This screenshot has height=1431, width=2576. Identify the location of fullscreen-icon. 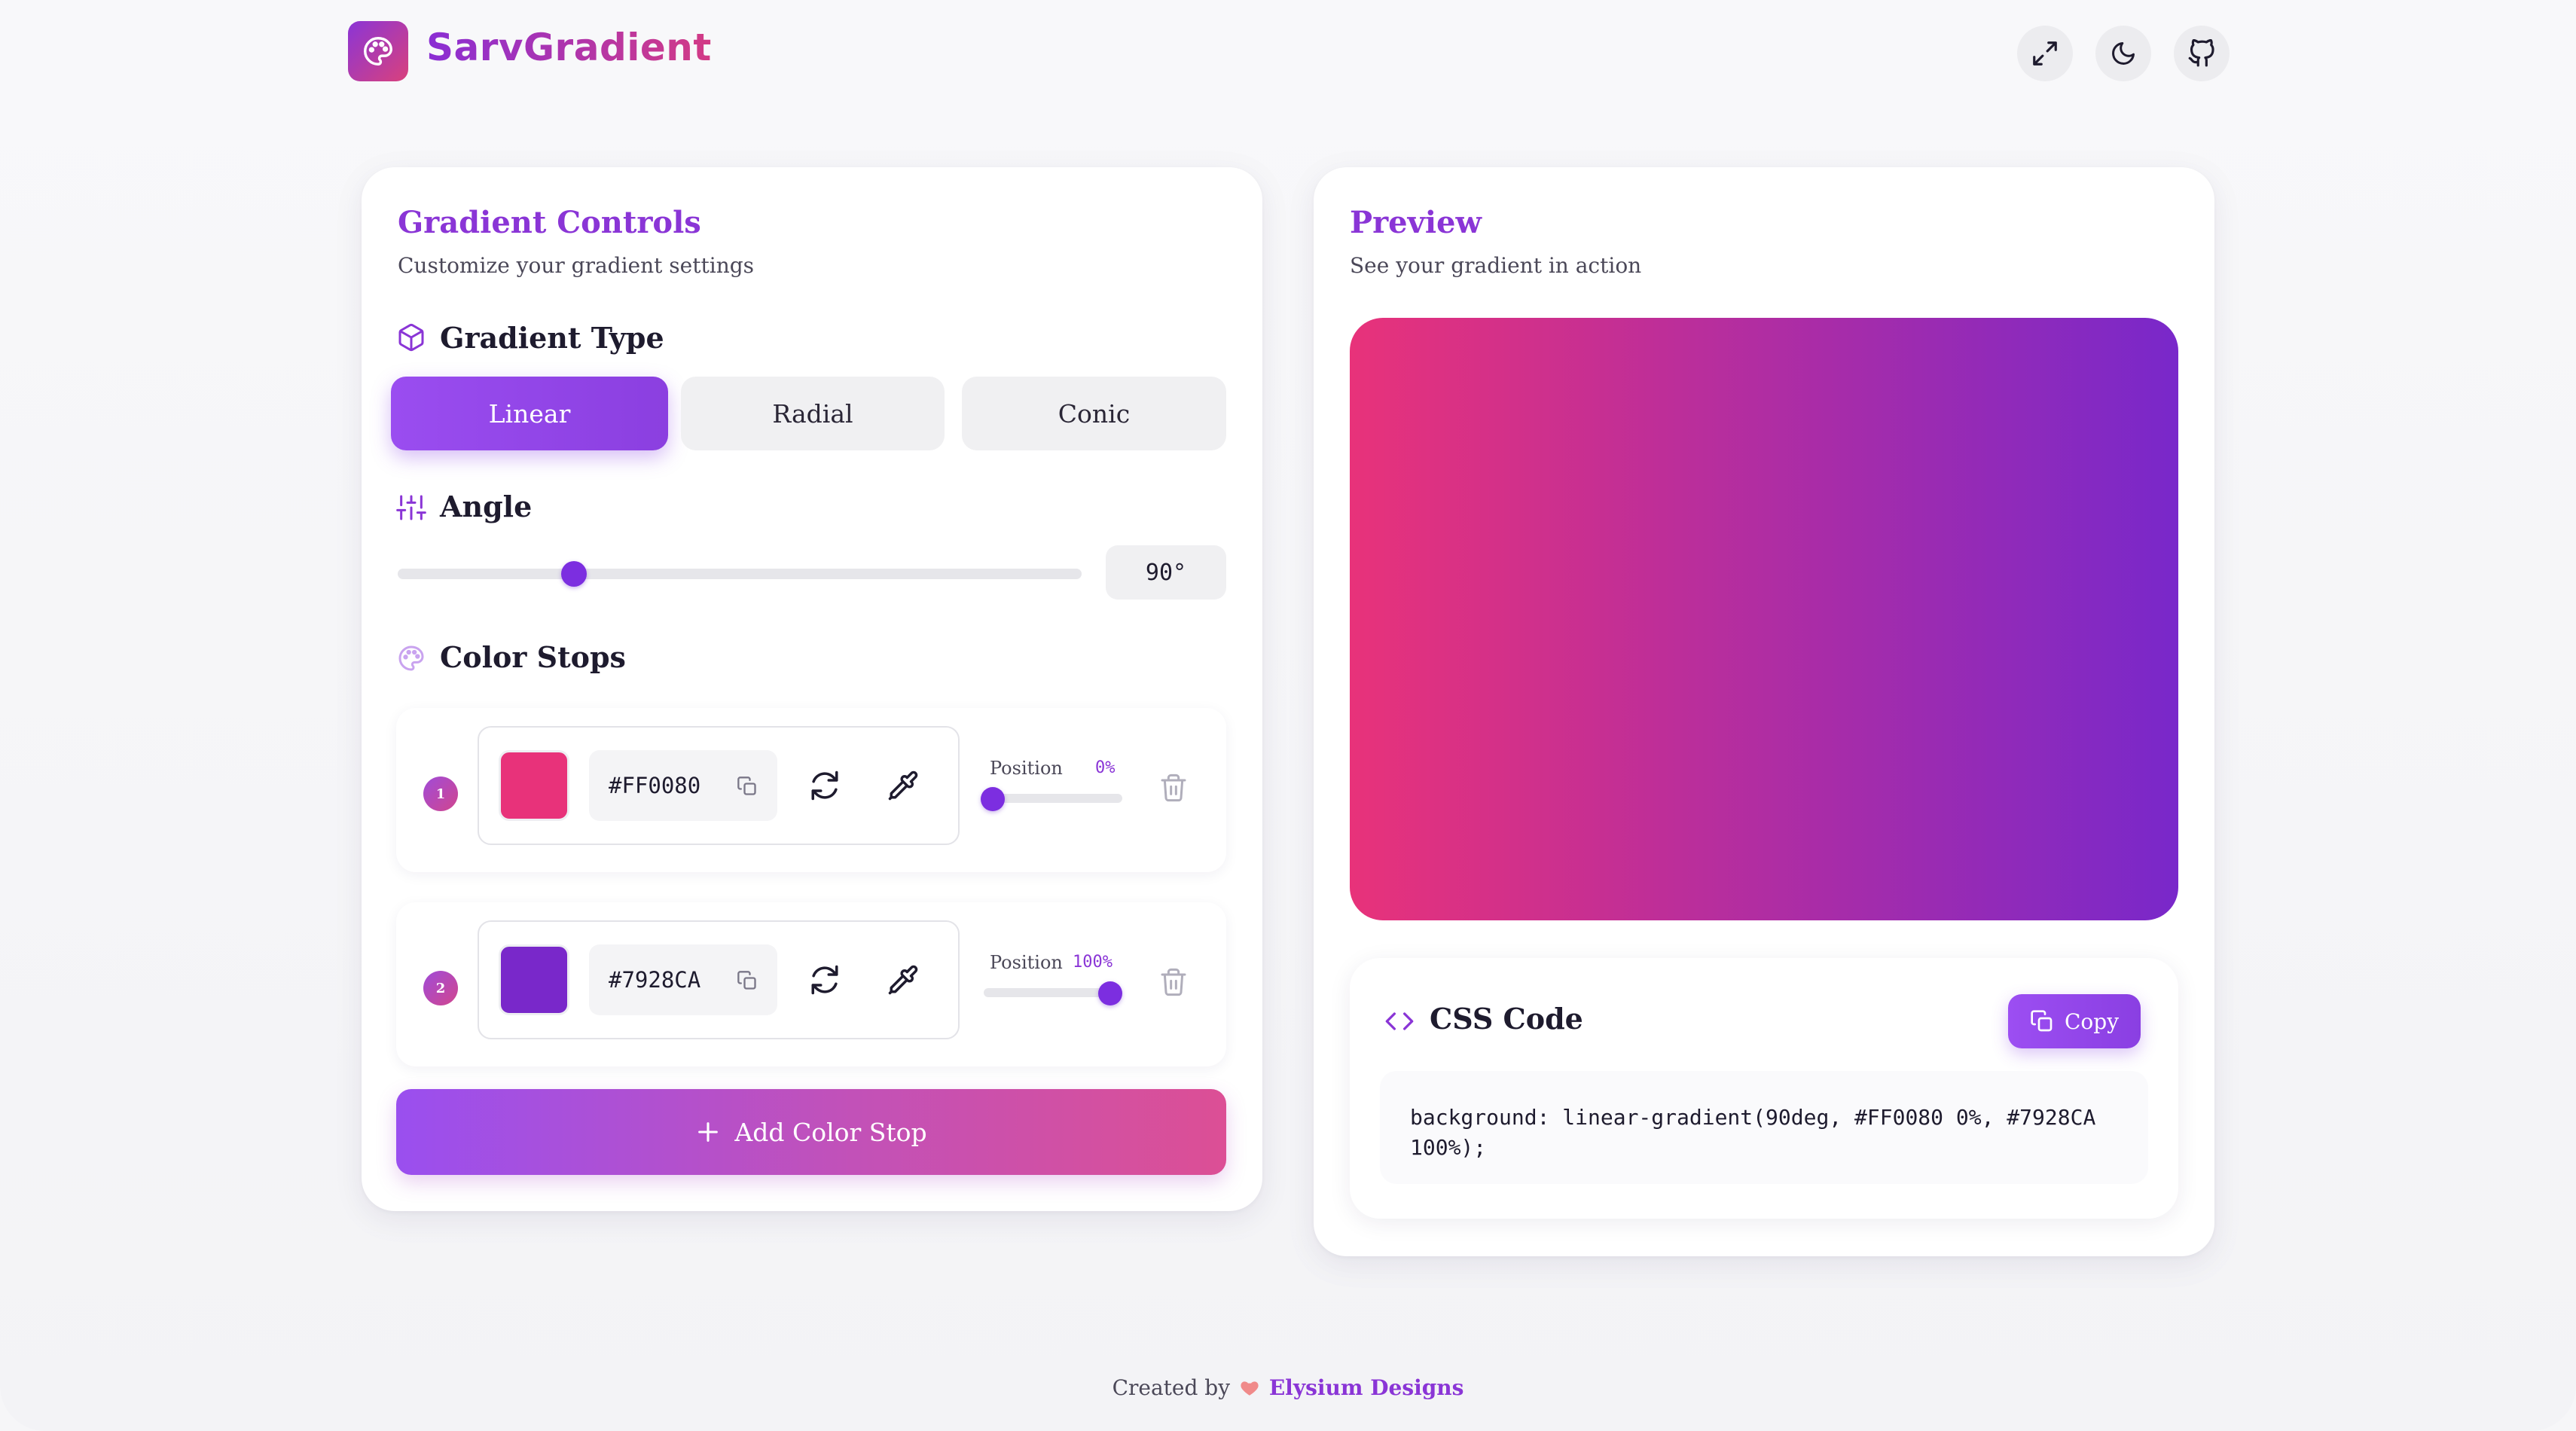
(2045, 53).